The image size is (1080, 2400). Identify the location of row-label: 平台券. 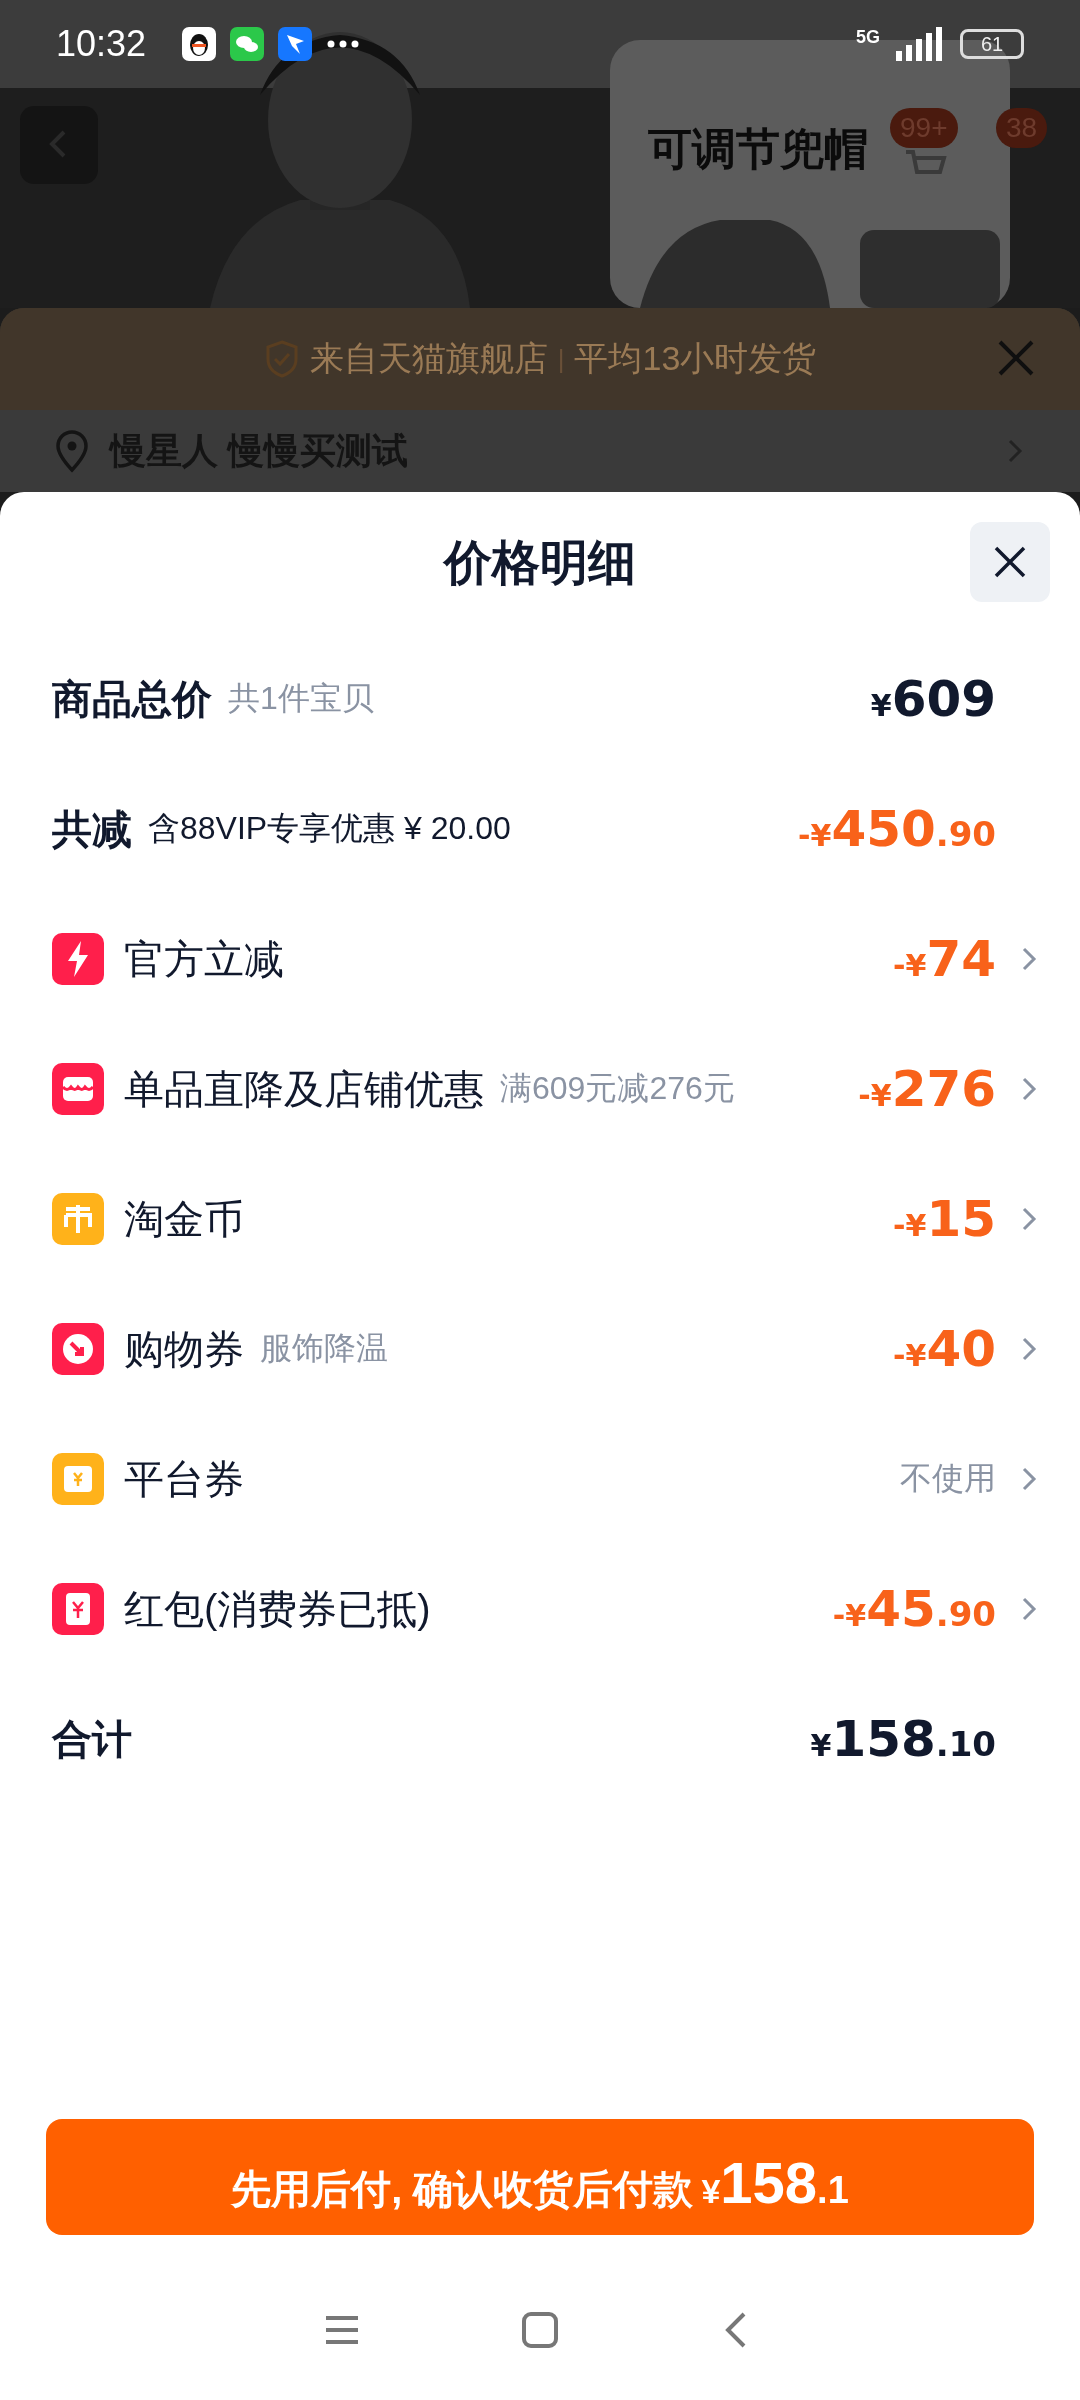
(184, 1479).